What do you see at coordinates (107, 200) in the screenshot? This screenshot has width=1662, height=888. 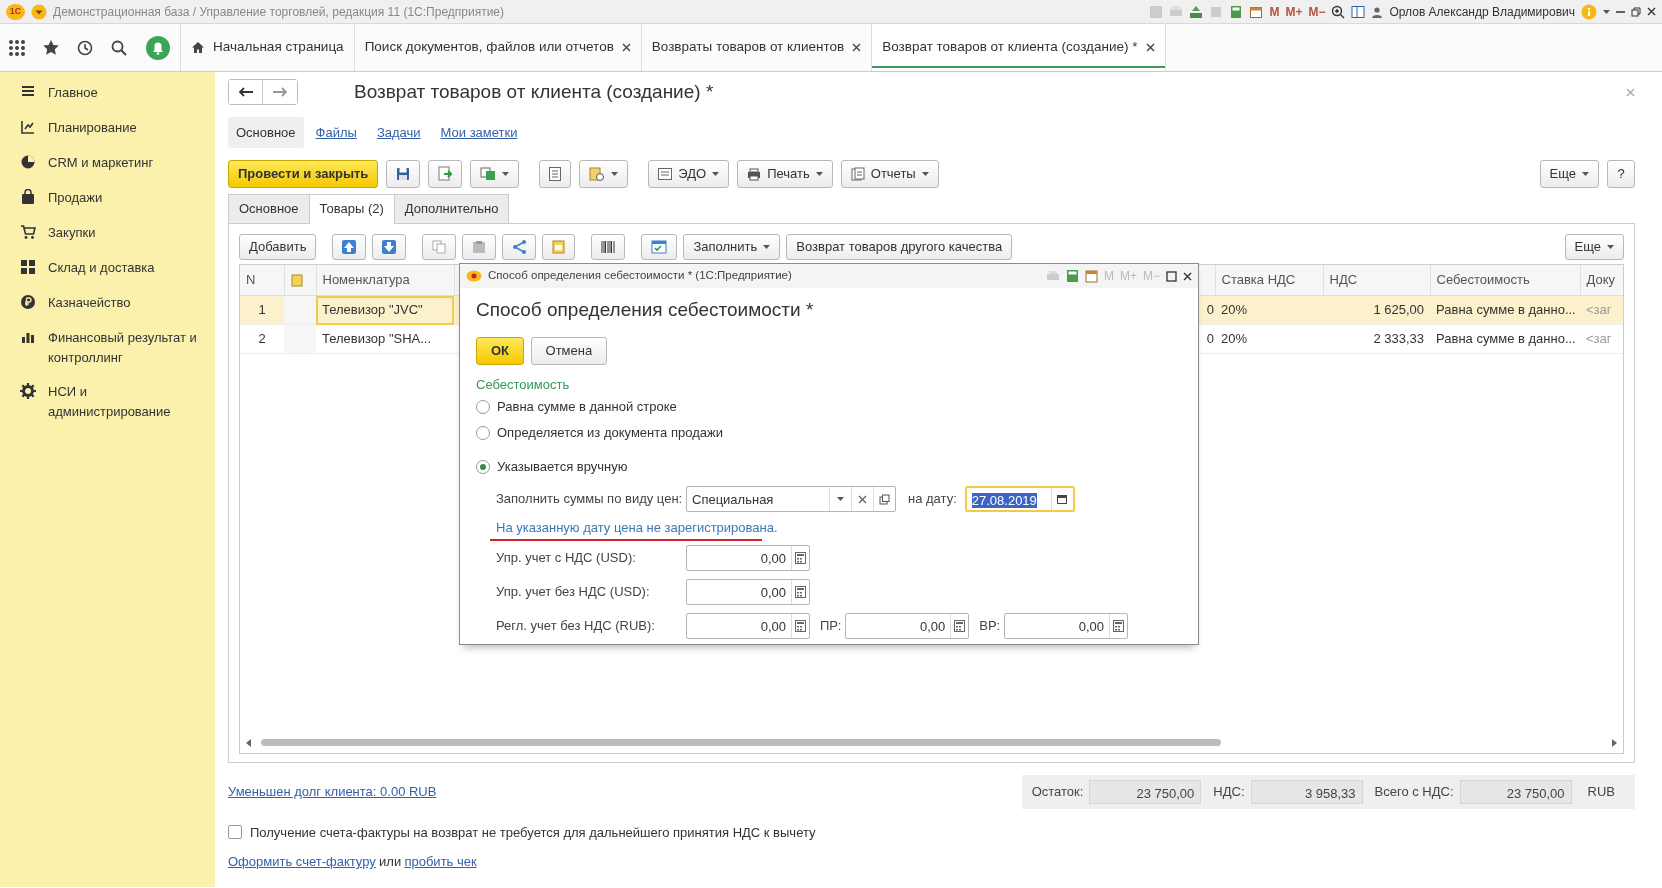 I see `sidebar-item: Продажи` at bounding box center [107, 200].